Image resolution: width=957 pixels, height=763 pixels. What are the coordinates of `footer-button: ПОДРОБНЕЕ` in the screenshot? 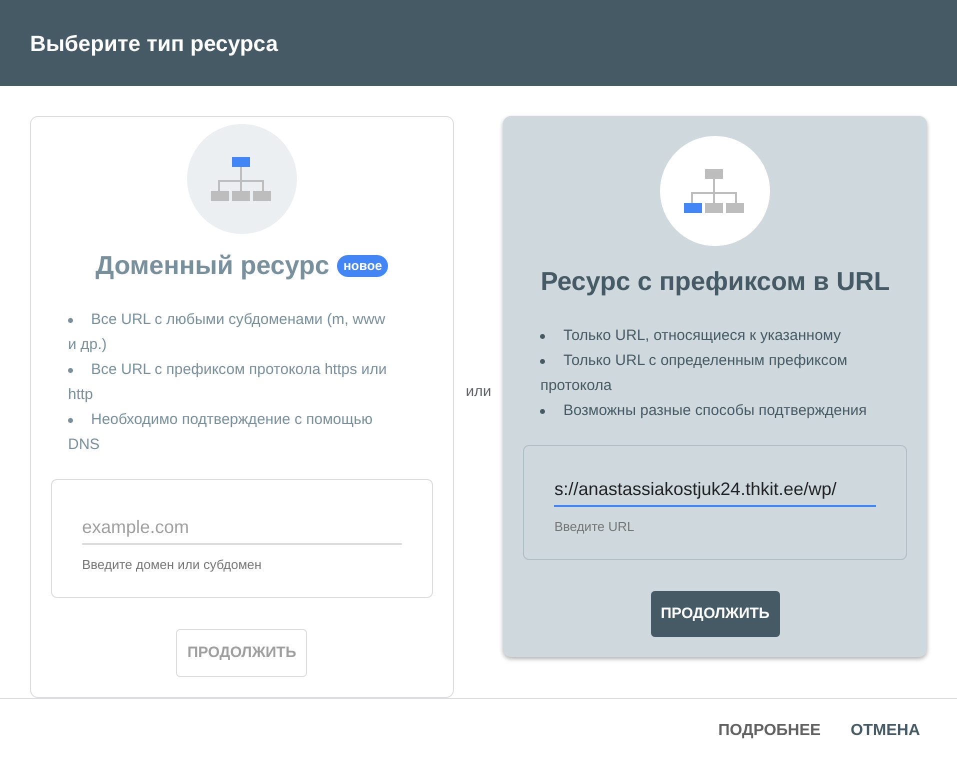 It's located at (769, 731).